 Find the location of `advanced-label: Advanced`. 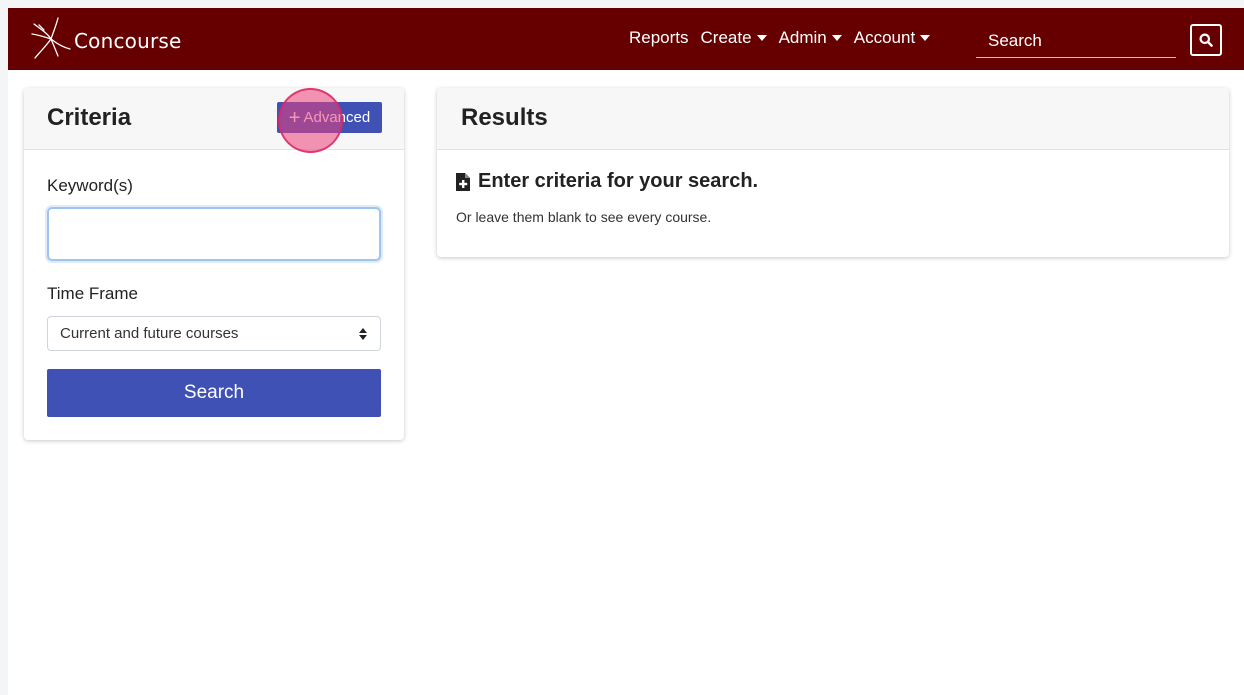

advanced-label: Advanced is located at coordinates (337, 117).